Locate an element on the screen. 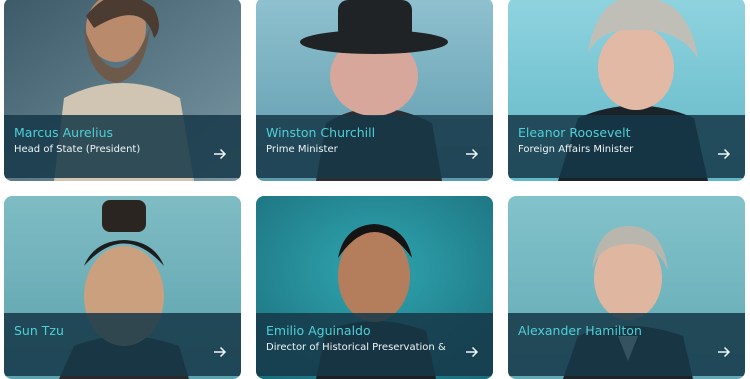 Image resolution: width=750 pixels, height=379 pixels. leader-role: Head of State (President) is located at coordinates (77, 149).